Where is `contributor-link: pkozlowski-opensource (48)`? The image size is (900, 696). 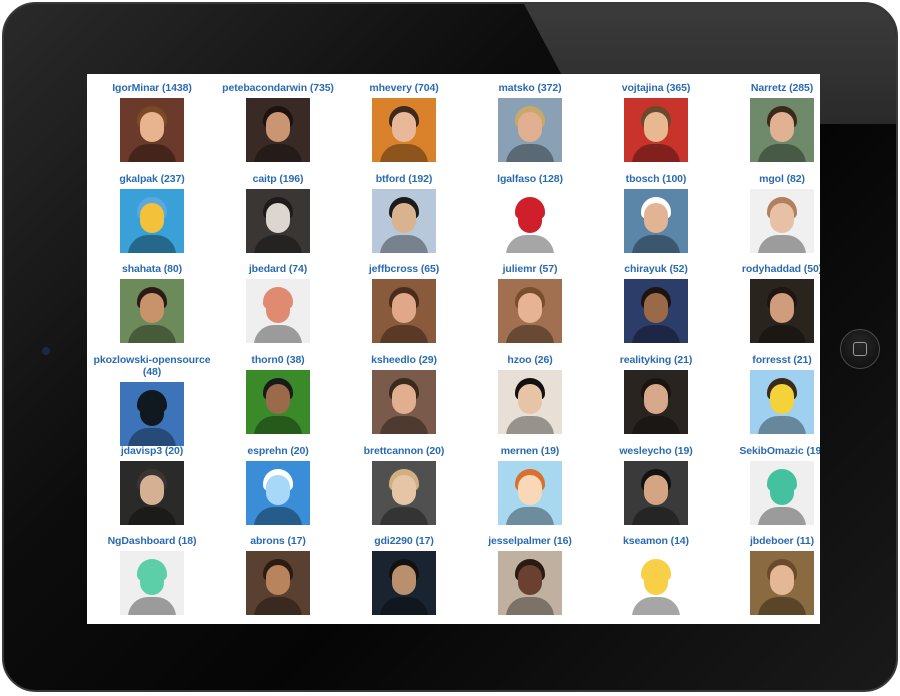 contributor-link: pkozlowski-opensource (48) is located at coordinates (152, 366).